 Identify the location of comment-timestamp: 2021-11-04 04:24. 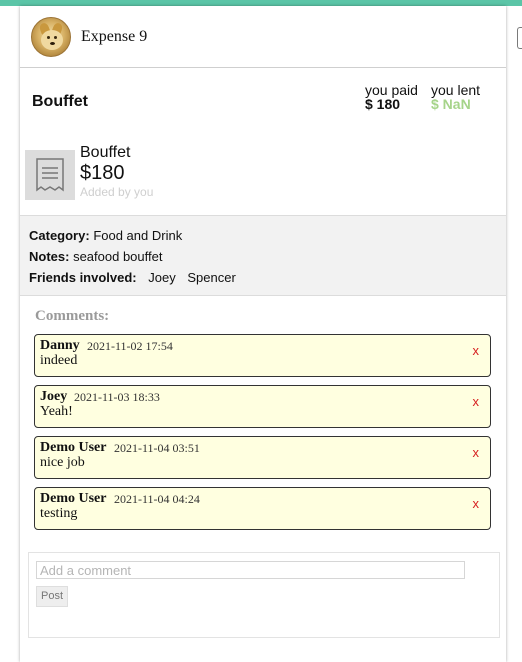
(157, 499).